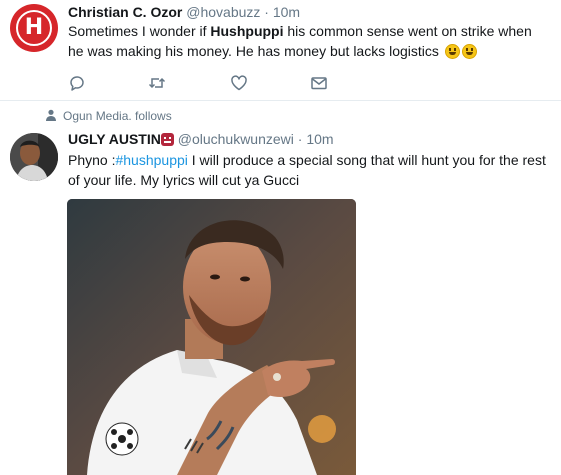 Image resolution: width=561 pixels, height=475 pixels. Describe the element at coordinates (280, 100) in the screenshot. I see `tweet-divider` at that location.